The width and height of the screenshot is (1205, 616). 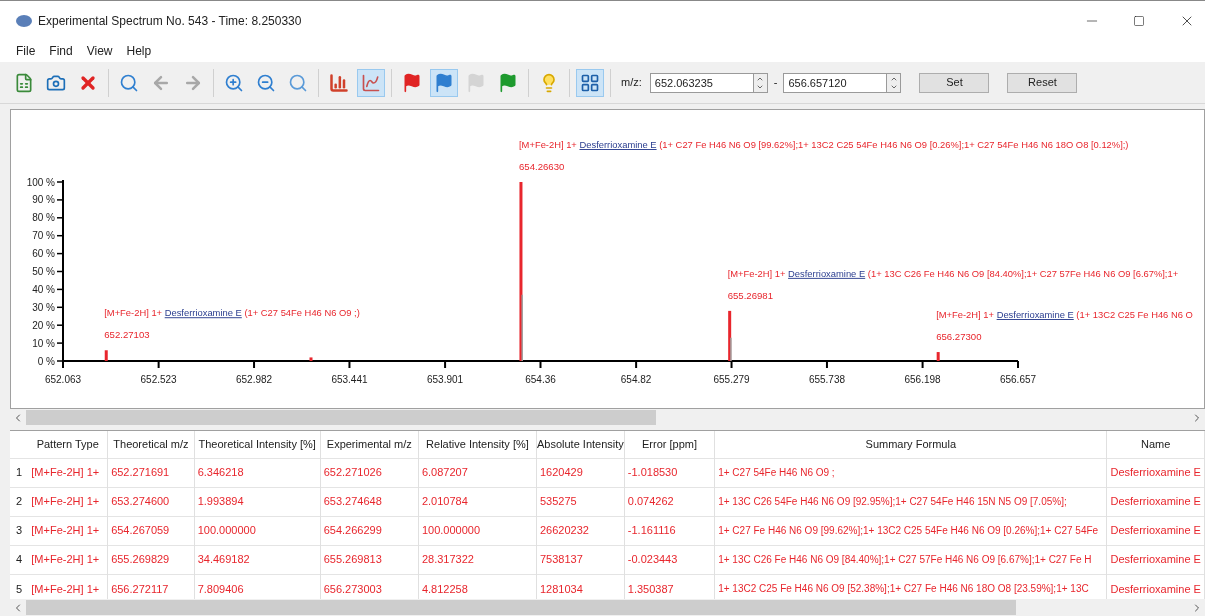 What do you see at coordinates (1042, 82) in the screenshot?
I see `action-button: Reset` at bounding box center [1042, 82].